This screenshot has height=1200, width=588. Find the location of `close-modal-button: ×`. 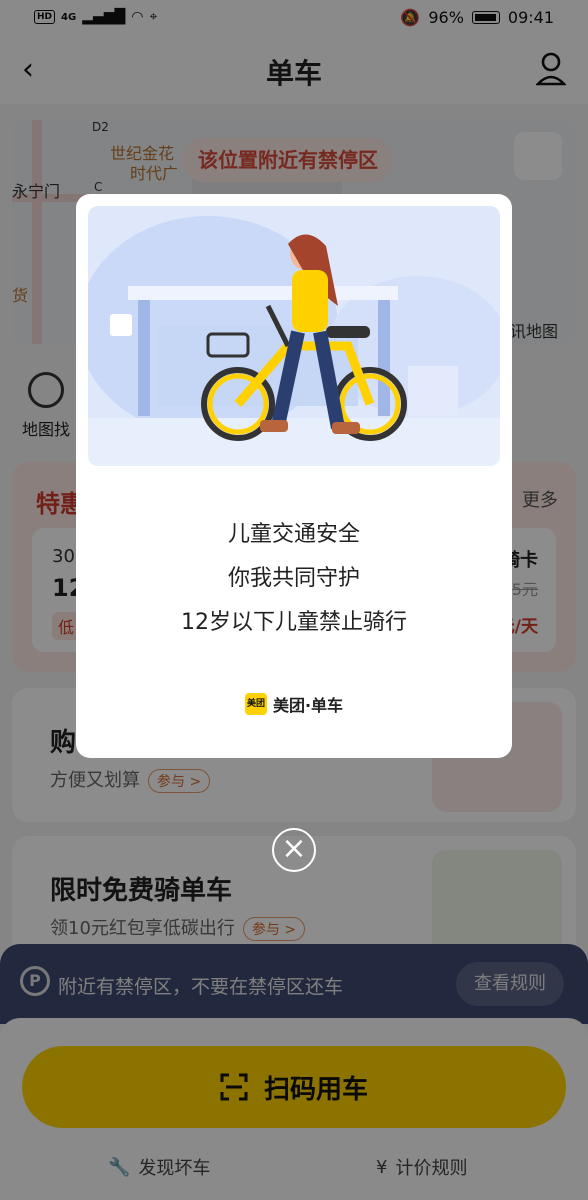

close-modal-button: × is located at coordinates (294, 850).